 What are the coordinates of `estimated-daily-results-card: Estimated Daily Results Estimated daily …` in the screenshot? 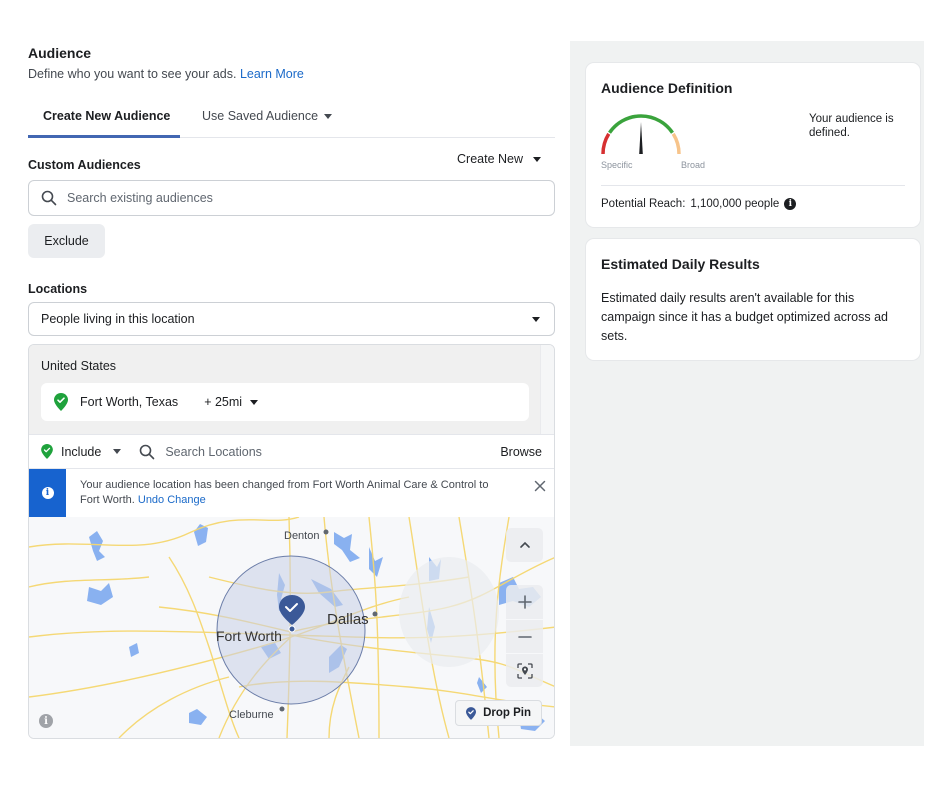 It's located at (753, 299).